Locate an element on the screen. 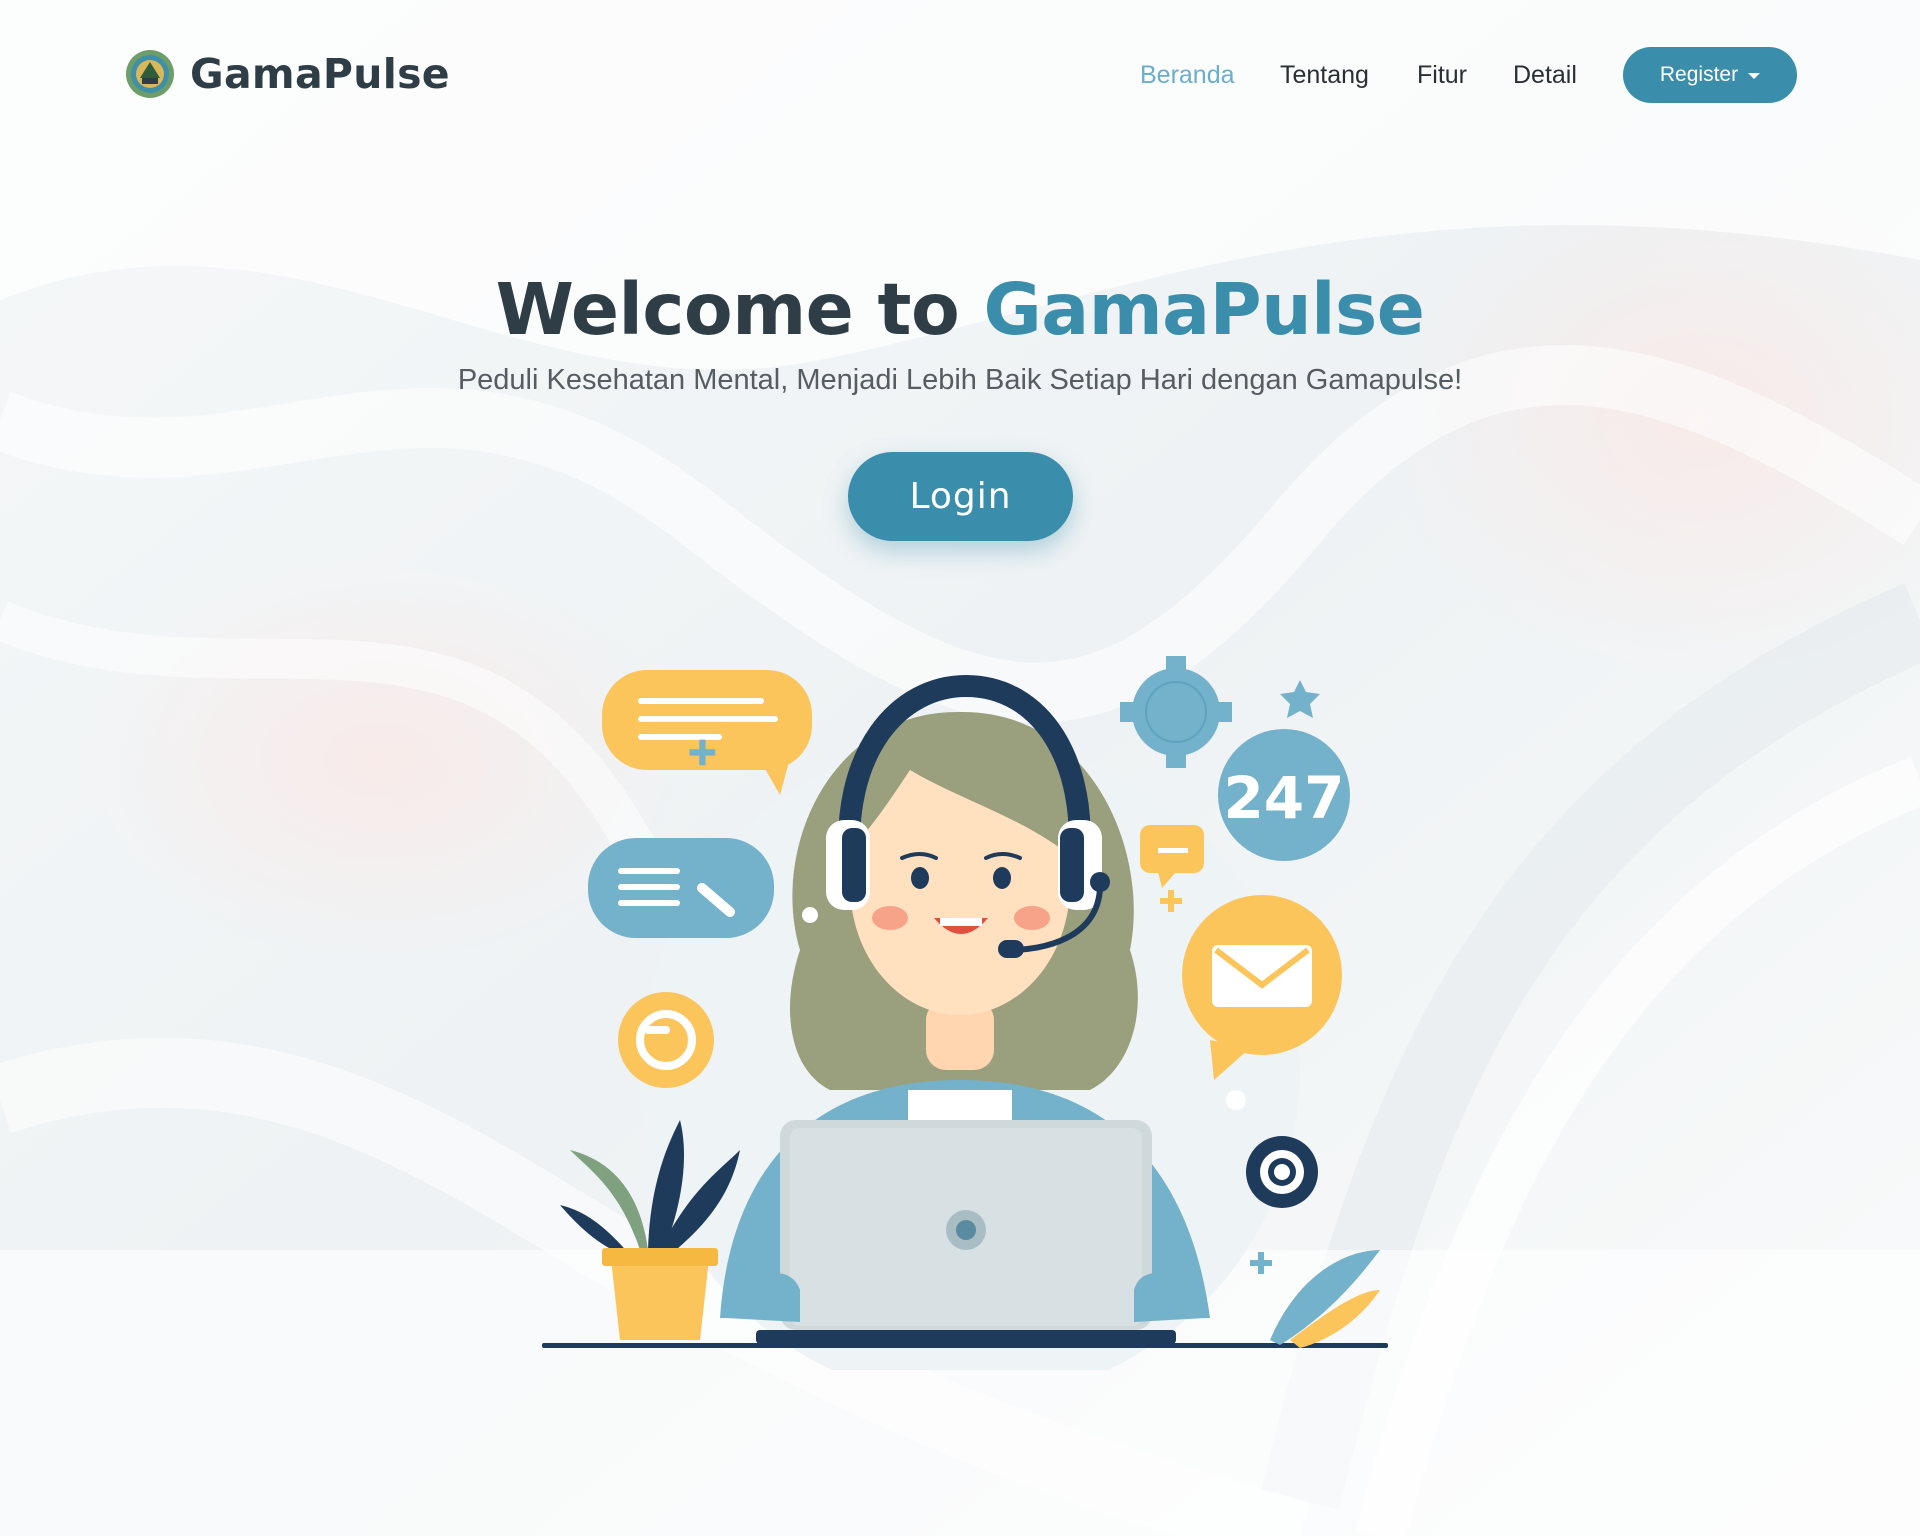  nav-link-beranda: Beranda is located at coordinates (1187, 75).